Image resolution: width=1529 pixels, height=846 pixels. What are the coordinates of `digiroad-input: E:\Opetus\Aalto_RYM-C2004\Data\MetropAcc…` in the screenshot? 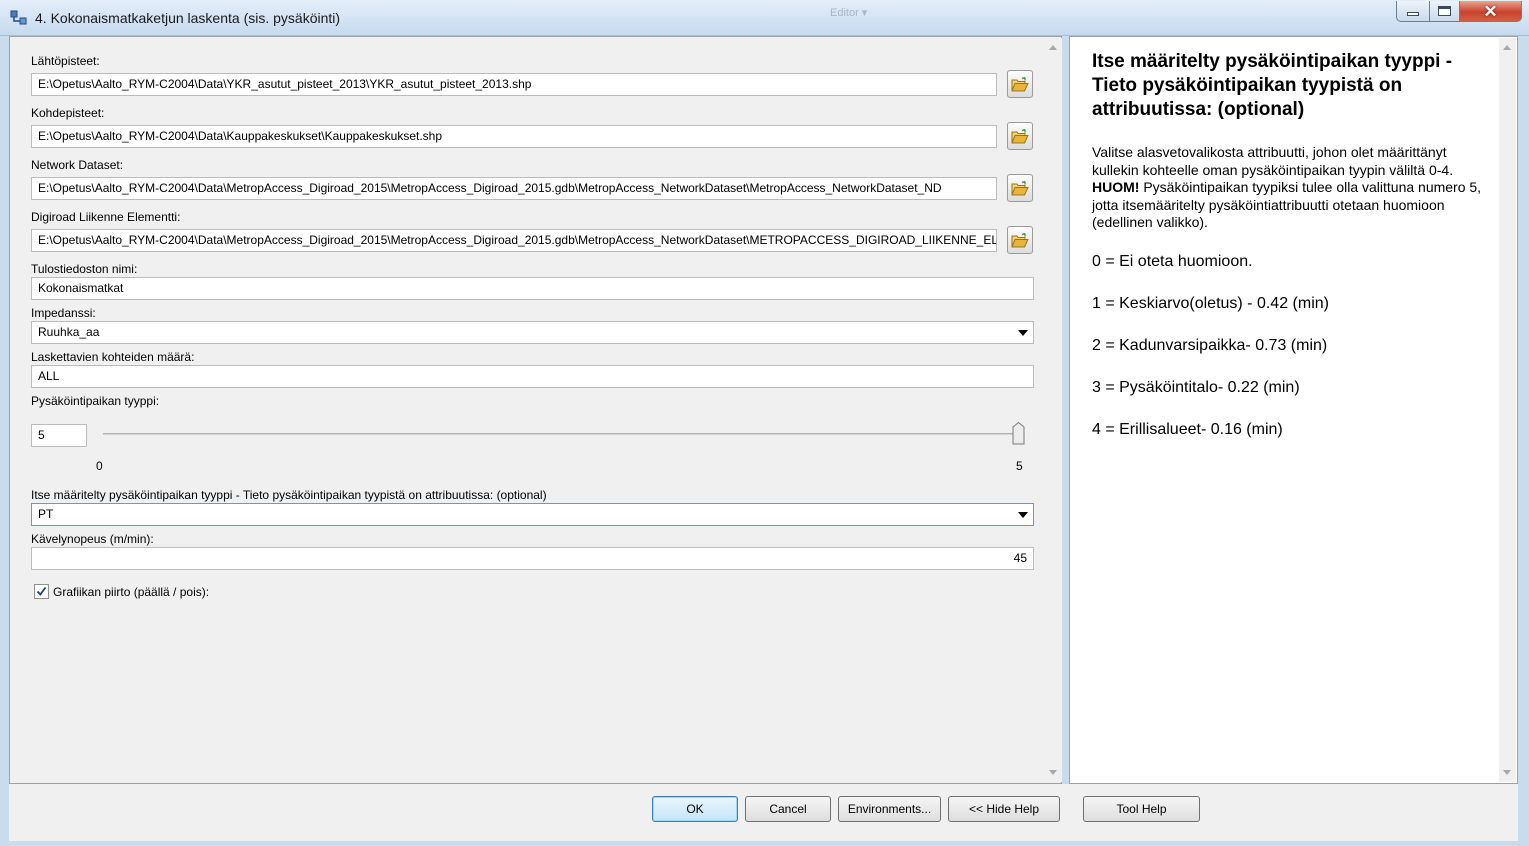 It's located at (514, 240).